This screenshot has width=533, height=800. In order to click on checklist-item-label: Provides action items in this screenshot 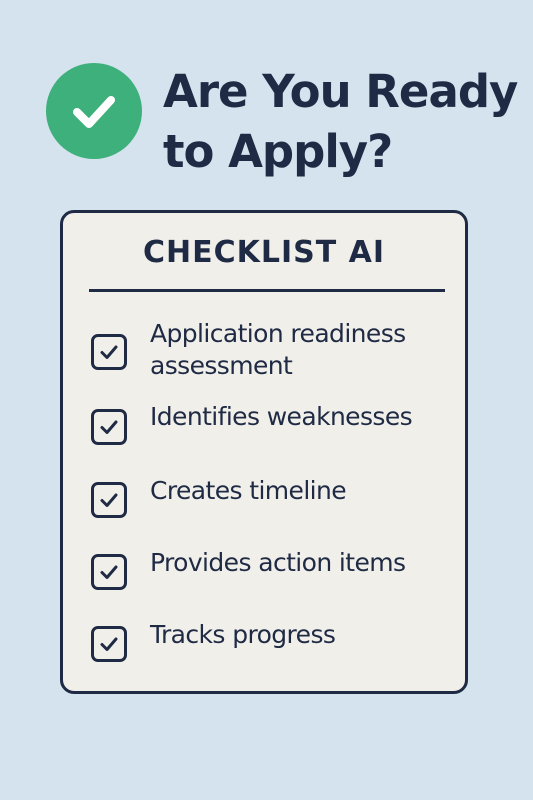, I will do `click(278, 562)`.